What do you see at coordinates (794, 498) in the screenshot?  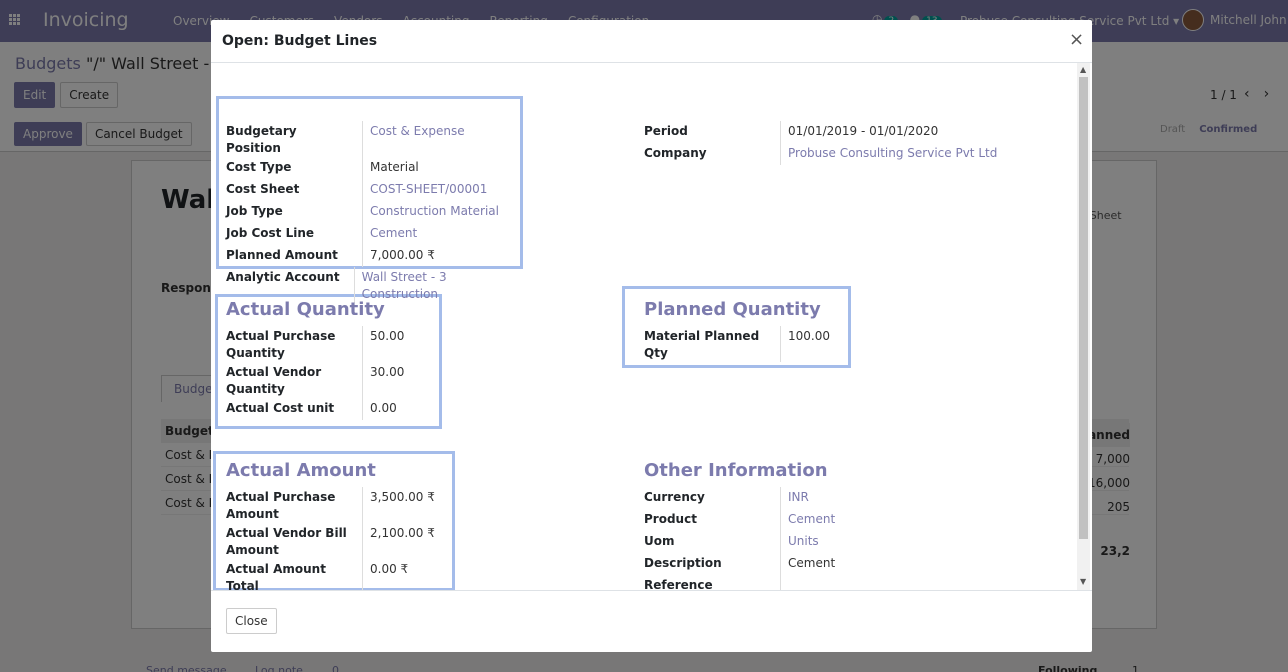 I see `currency-value: INR` at bounding box center [794, 498].